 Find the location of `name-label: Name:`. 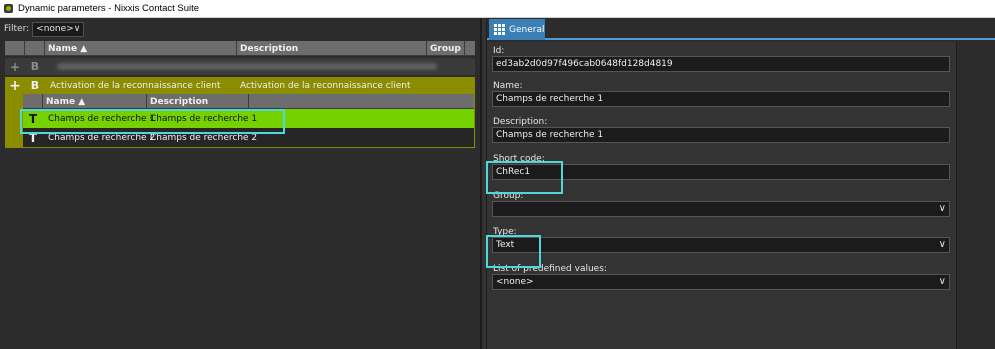

name-label: Name: is located at coordinates (508, 86).